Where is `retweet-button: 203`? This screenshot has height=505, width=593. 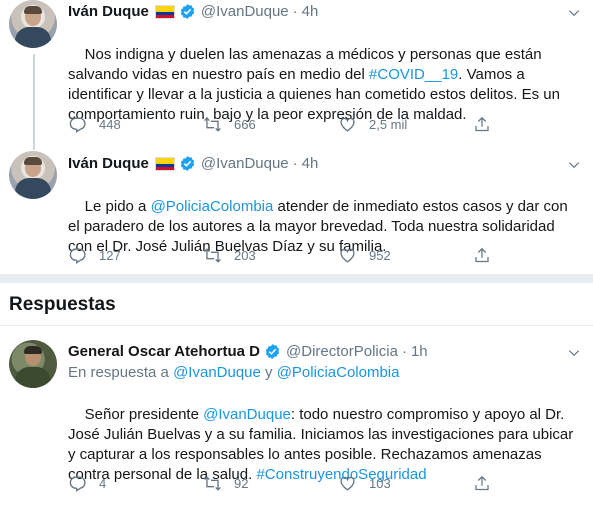
retweet-button: 203 is located at coordinates (270, 255).